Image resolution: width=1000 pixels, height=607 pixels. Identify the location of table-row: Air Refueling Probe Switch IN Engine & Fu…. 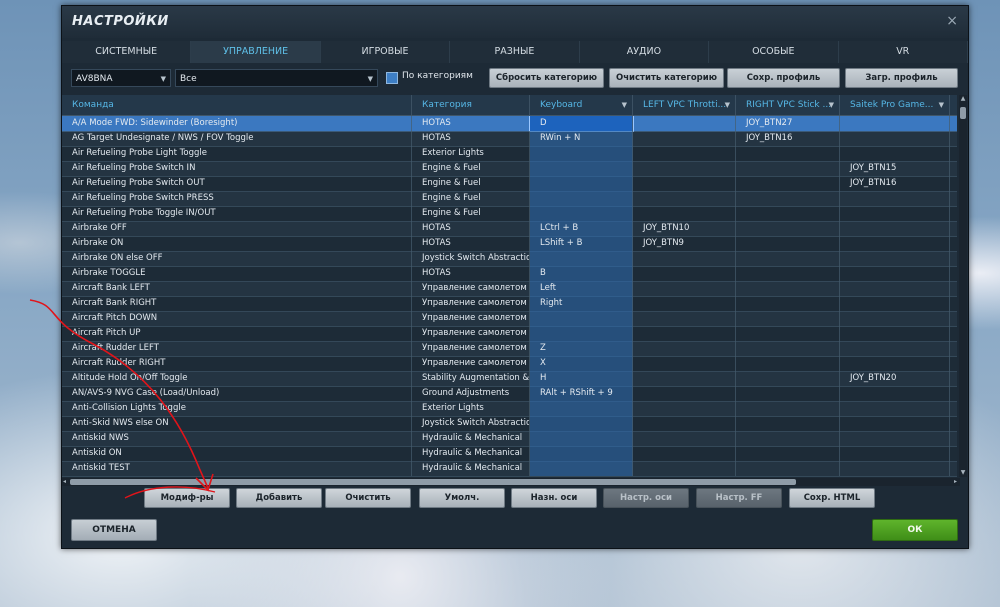
(509, 169).